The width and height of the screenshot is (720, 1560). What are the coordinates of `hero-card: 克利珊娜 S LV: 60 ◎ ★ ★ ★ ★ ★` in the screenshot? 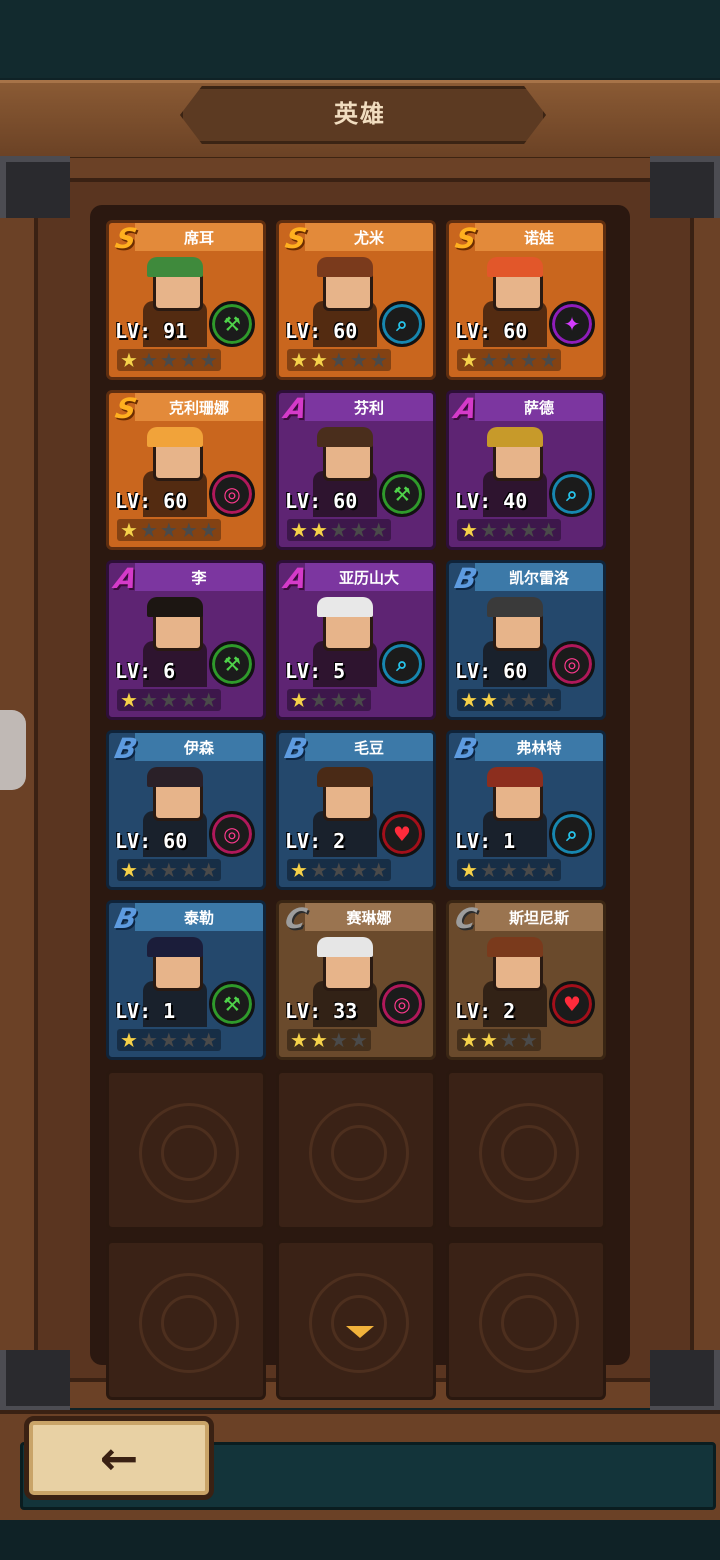 It's located at (186, 470).